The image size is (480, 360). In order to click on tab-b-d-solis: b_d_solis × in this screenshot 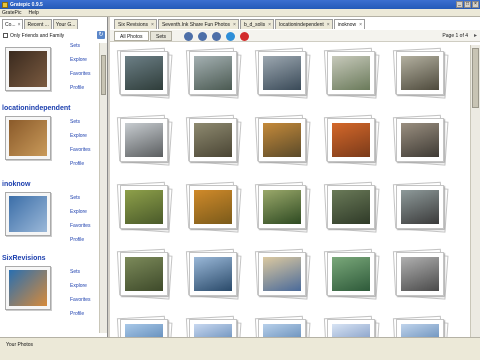, I will do `click(257, 24)`.